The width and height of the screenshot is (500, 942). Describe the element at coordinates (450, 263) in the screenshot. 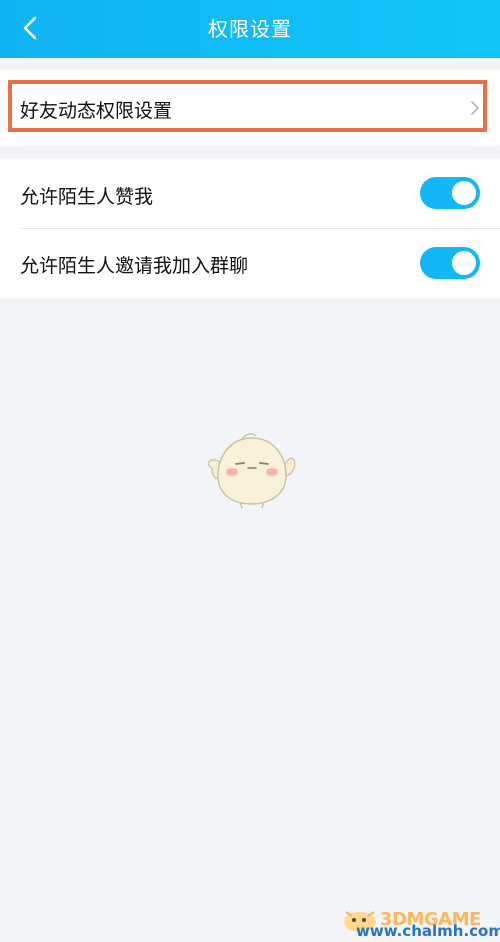

I see `allow-stranger-invite-toggle` at that location.